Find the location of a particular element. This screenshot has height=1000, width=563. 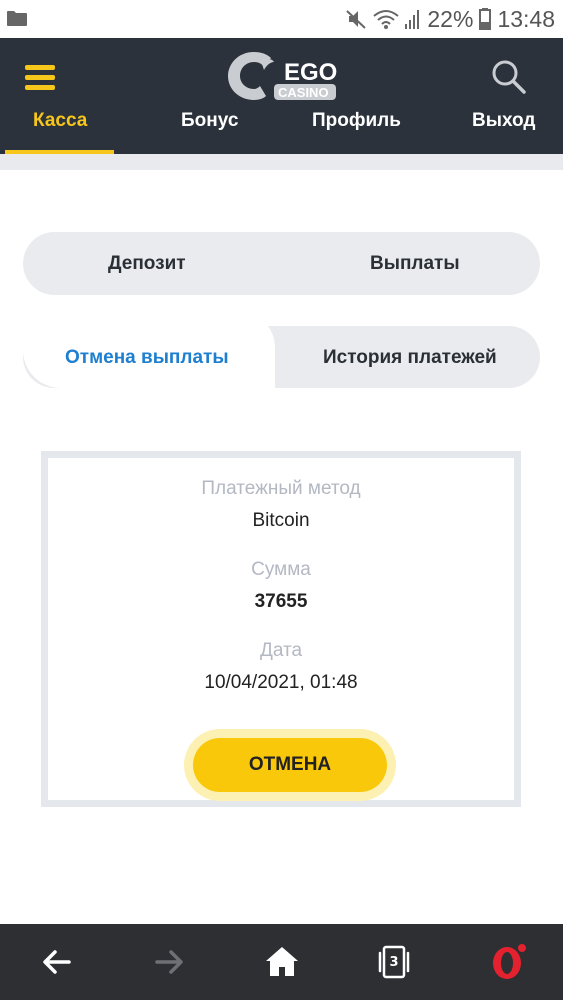

site-header: EGO CASINO Касса Бонус Профиль Выход is located at coordinates (281, 98).